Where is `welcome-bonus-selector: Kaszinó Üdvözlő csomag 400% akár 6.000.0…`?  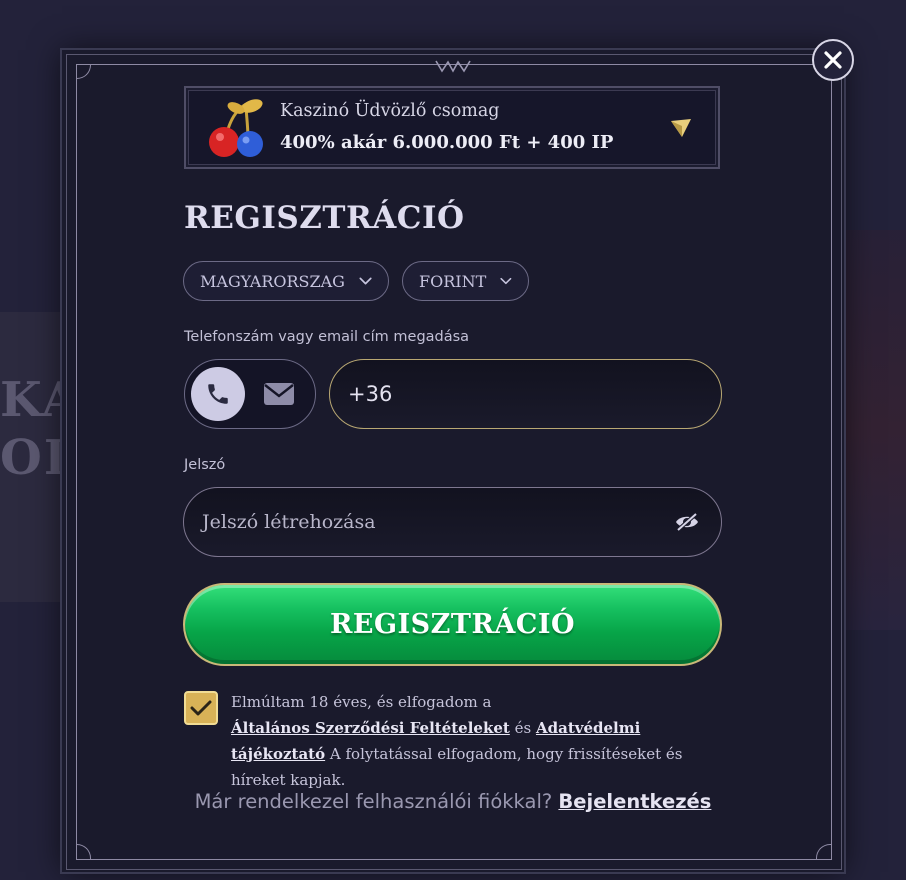
welcome-bonus-selector: Kaszinó Üdvözlő csomag 400% akár 6.000.0… is located at coordinates (452, 127).